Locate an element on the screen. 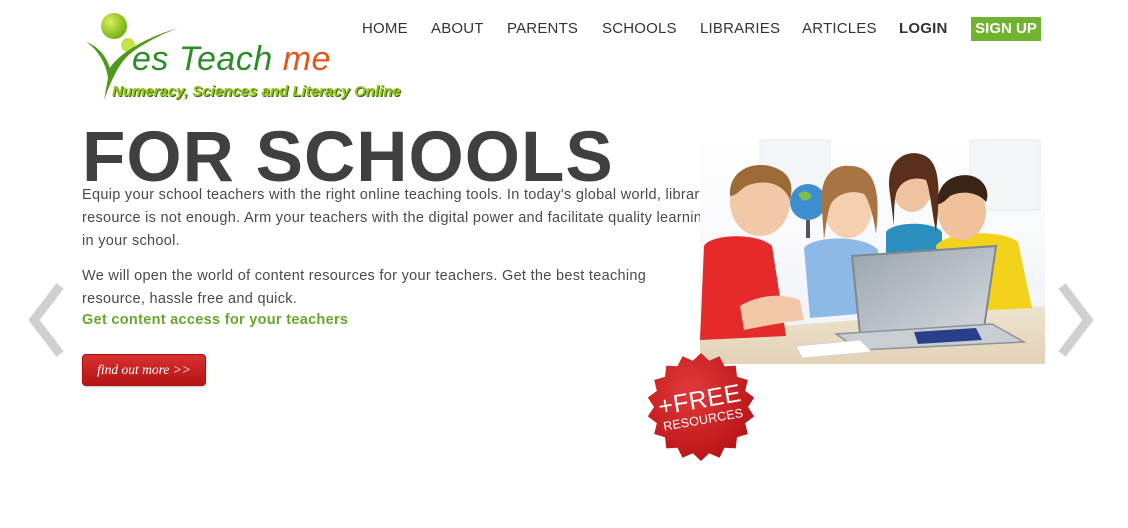  nav-libraries: LIBRARIES is located at coordinates (740, 28).